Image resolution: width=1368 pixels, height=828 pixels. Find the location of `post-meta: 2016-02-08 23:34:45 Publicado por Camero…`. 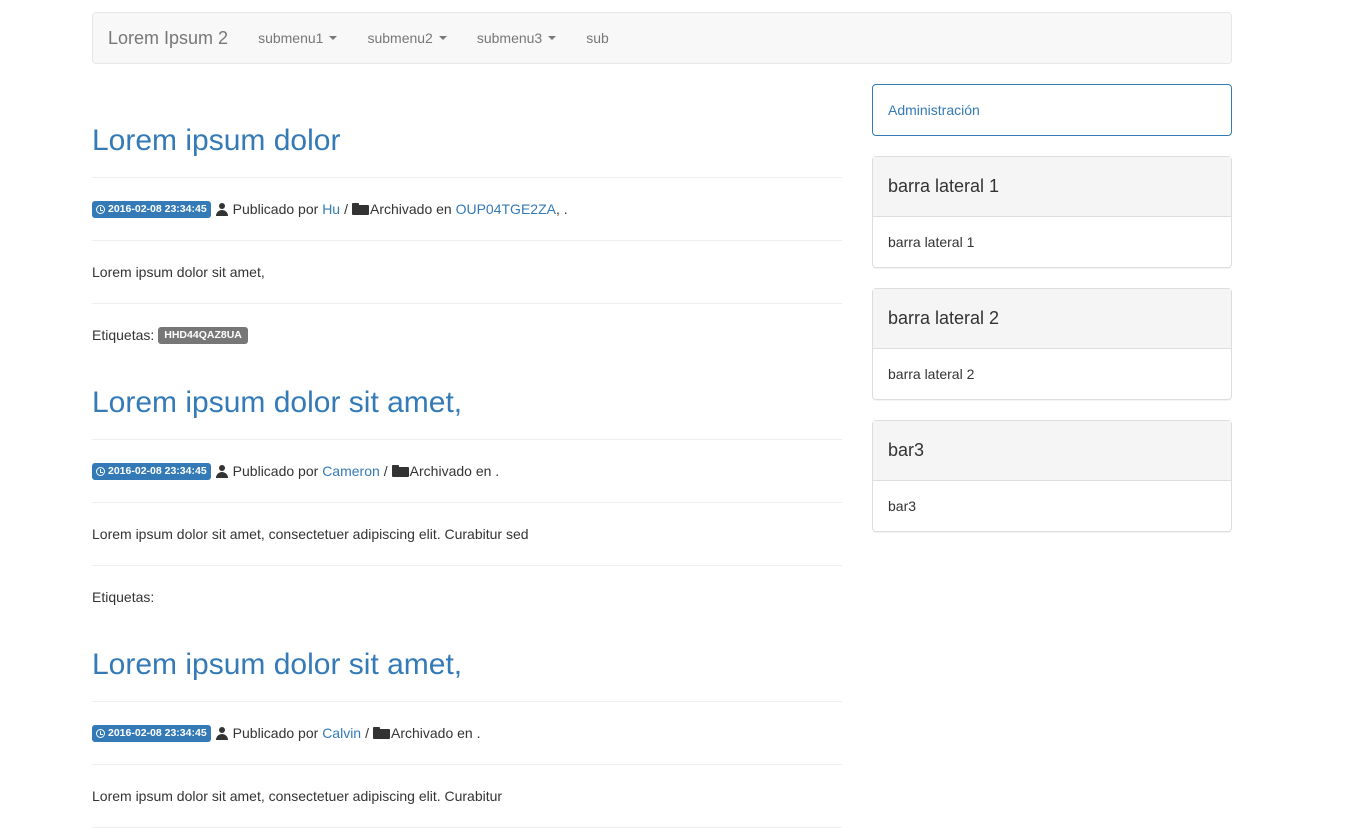

post-meta: 2016-02-08 23:34:45 Publicado por Camero… is located at coordinates (467, 471).